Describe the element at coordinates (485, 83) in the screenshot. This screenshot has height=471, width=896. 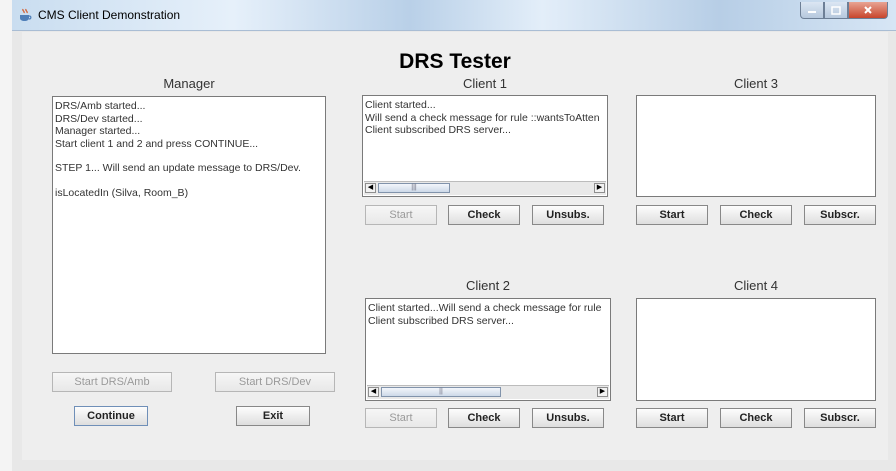
I see `client-1-label: Client 1` at that location.